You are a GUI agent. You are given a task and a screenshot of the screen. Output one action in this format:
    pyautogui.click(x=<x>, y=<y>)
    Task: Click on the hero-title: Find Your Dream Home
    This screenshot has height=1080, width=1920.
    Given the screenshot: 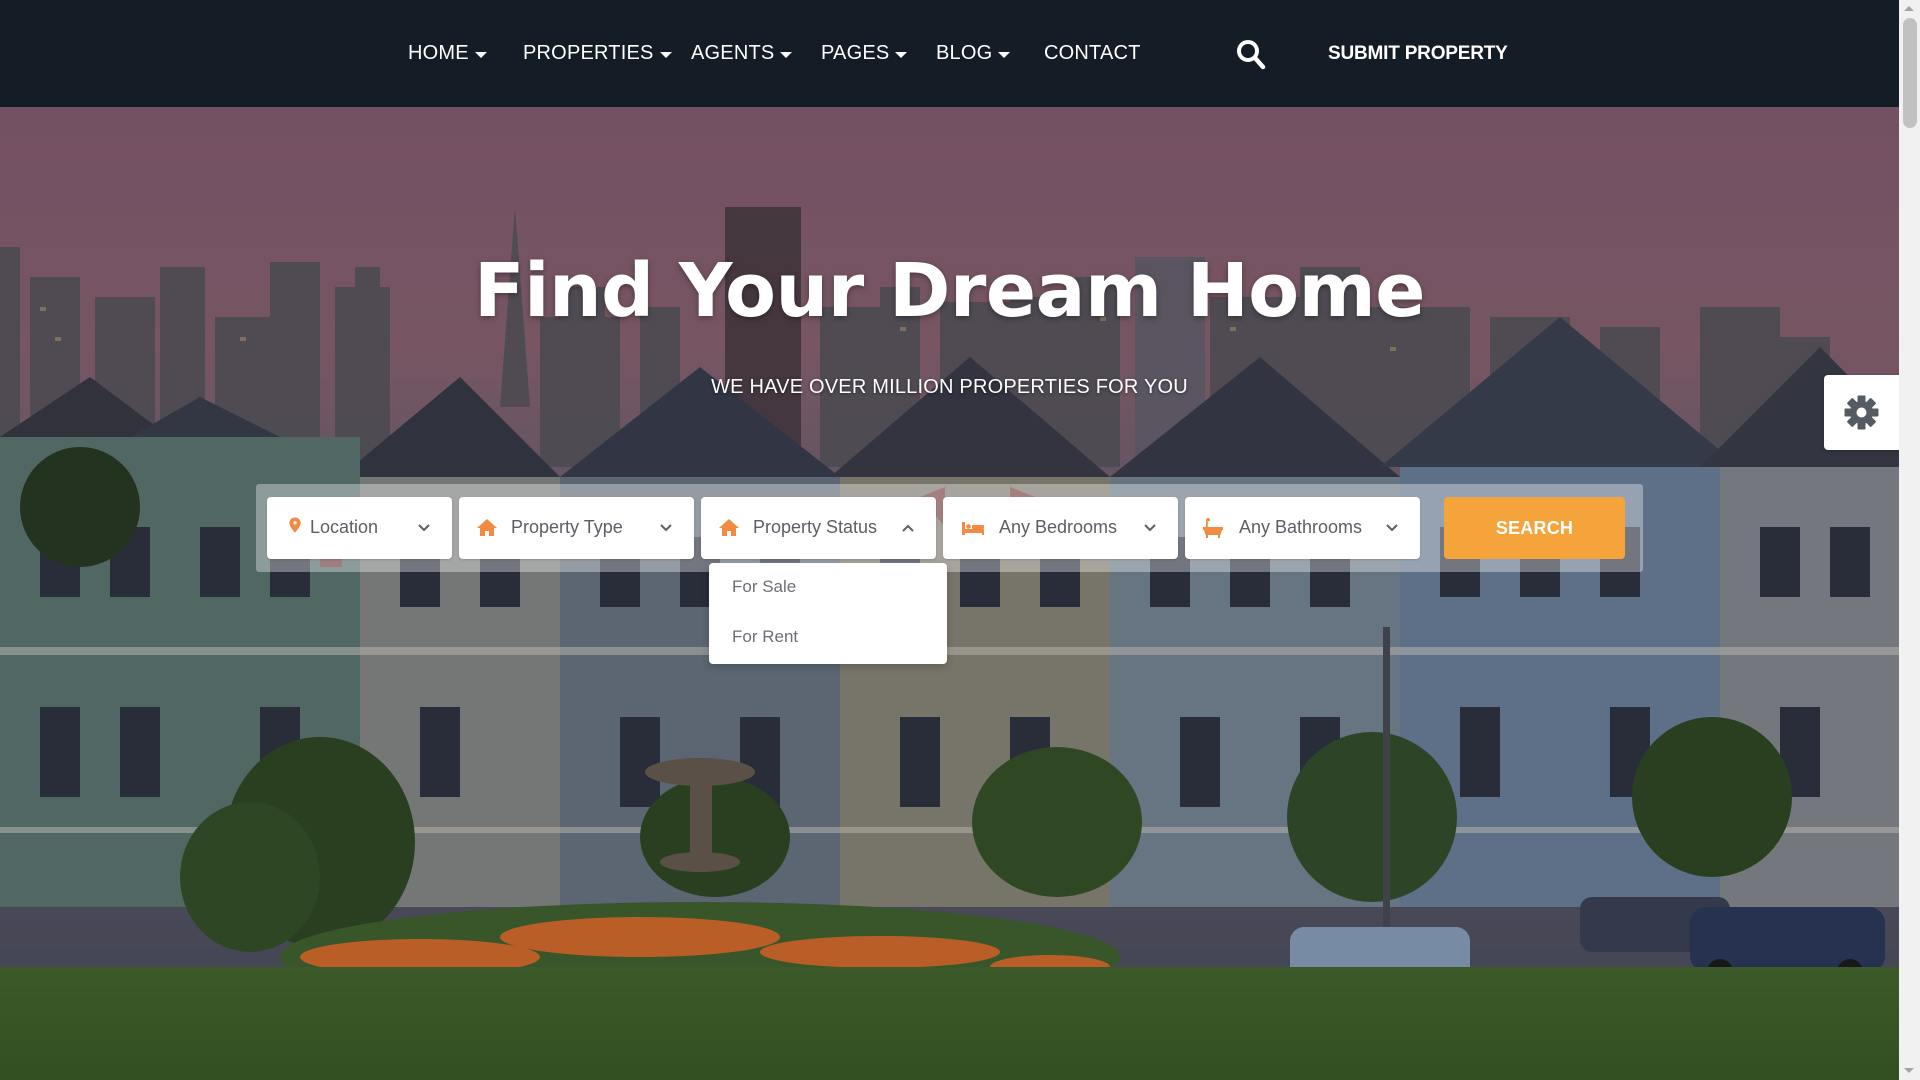 What is the action you would take?
    pyautogui.click(x=949, y=291)
    